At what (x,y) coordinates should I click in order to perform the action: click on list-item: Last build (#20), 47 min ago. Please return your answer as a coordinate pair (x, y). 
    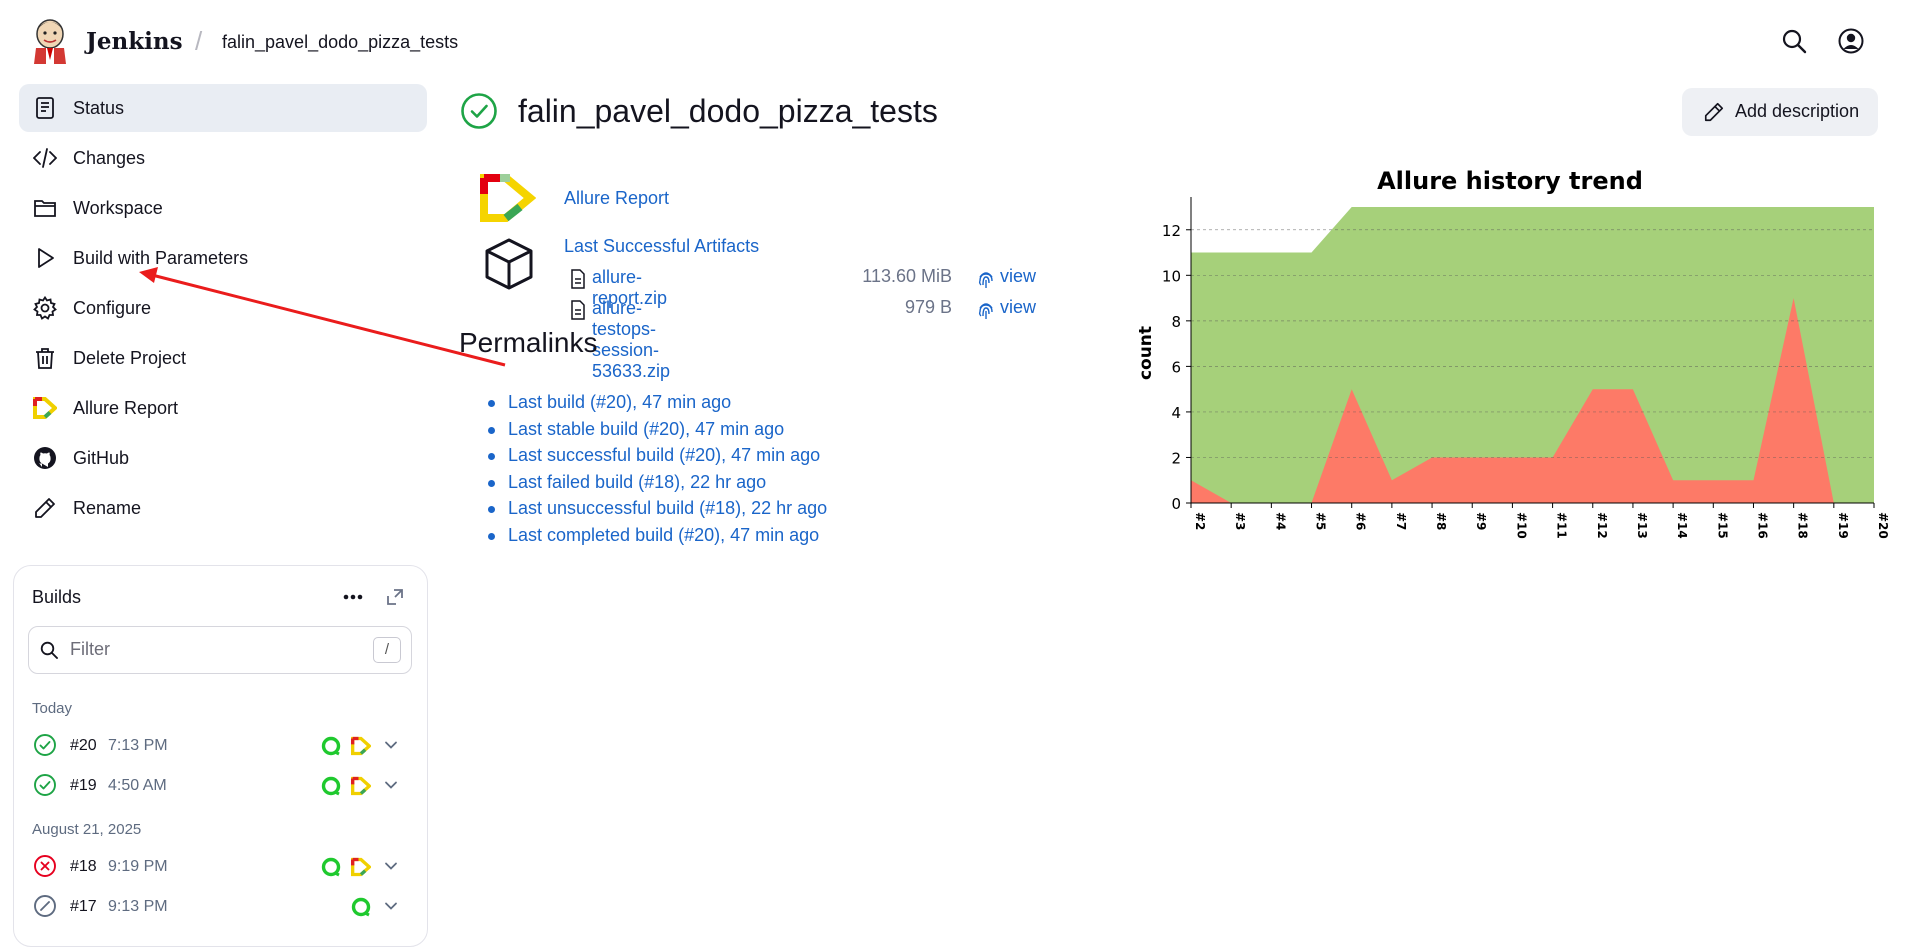
    Looking at the image, I should click on (654, 405).